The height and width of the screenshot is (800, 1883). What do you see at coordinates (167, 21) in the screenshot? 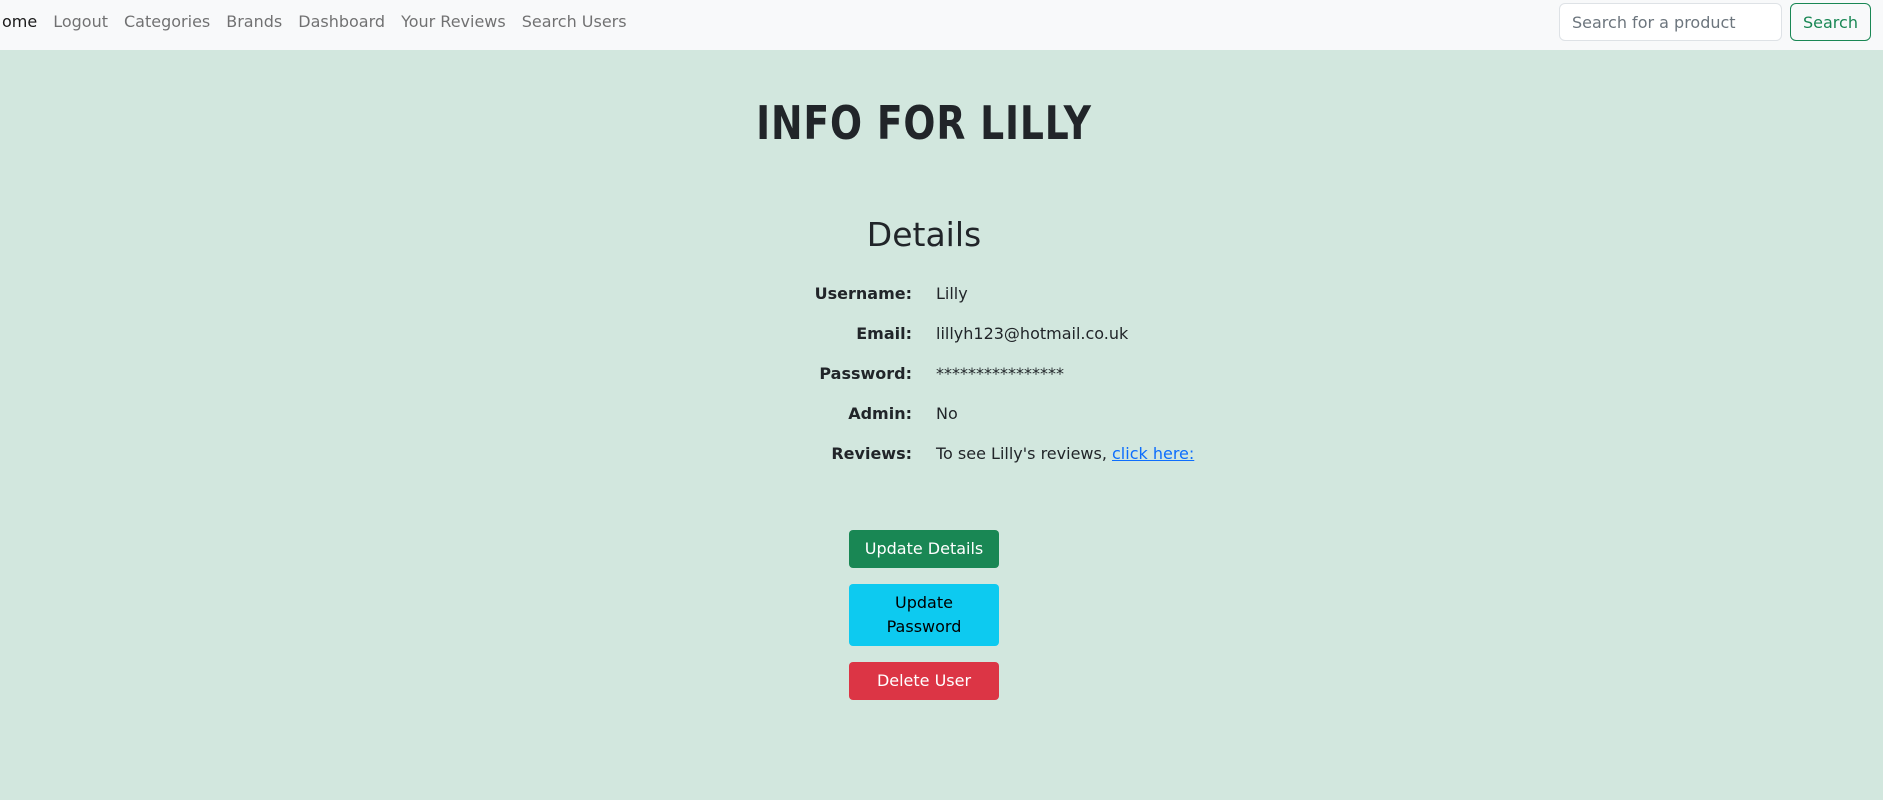
I see `nav-link-categories: Categories` at bounding box center [167, 21].